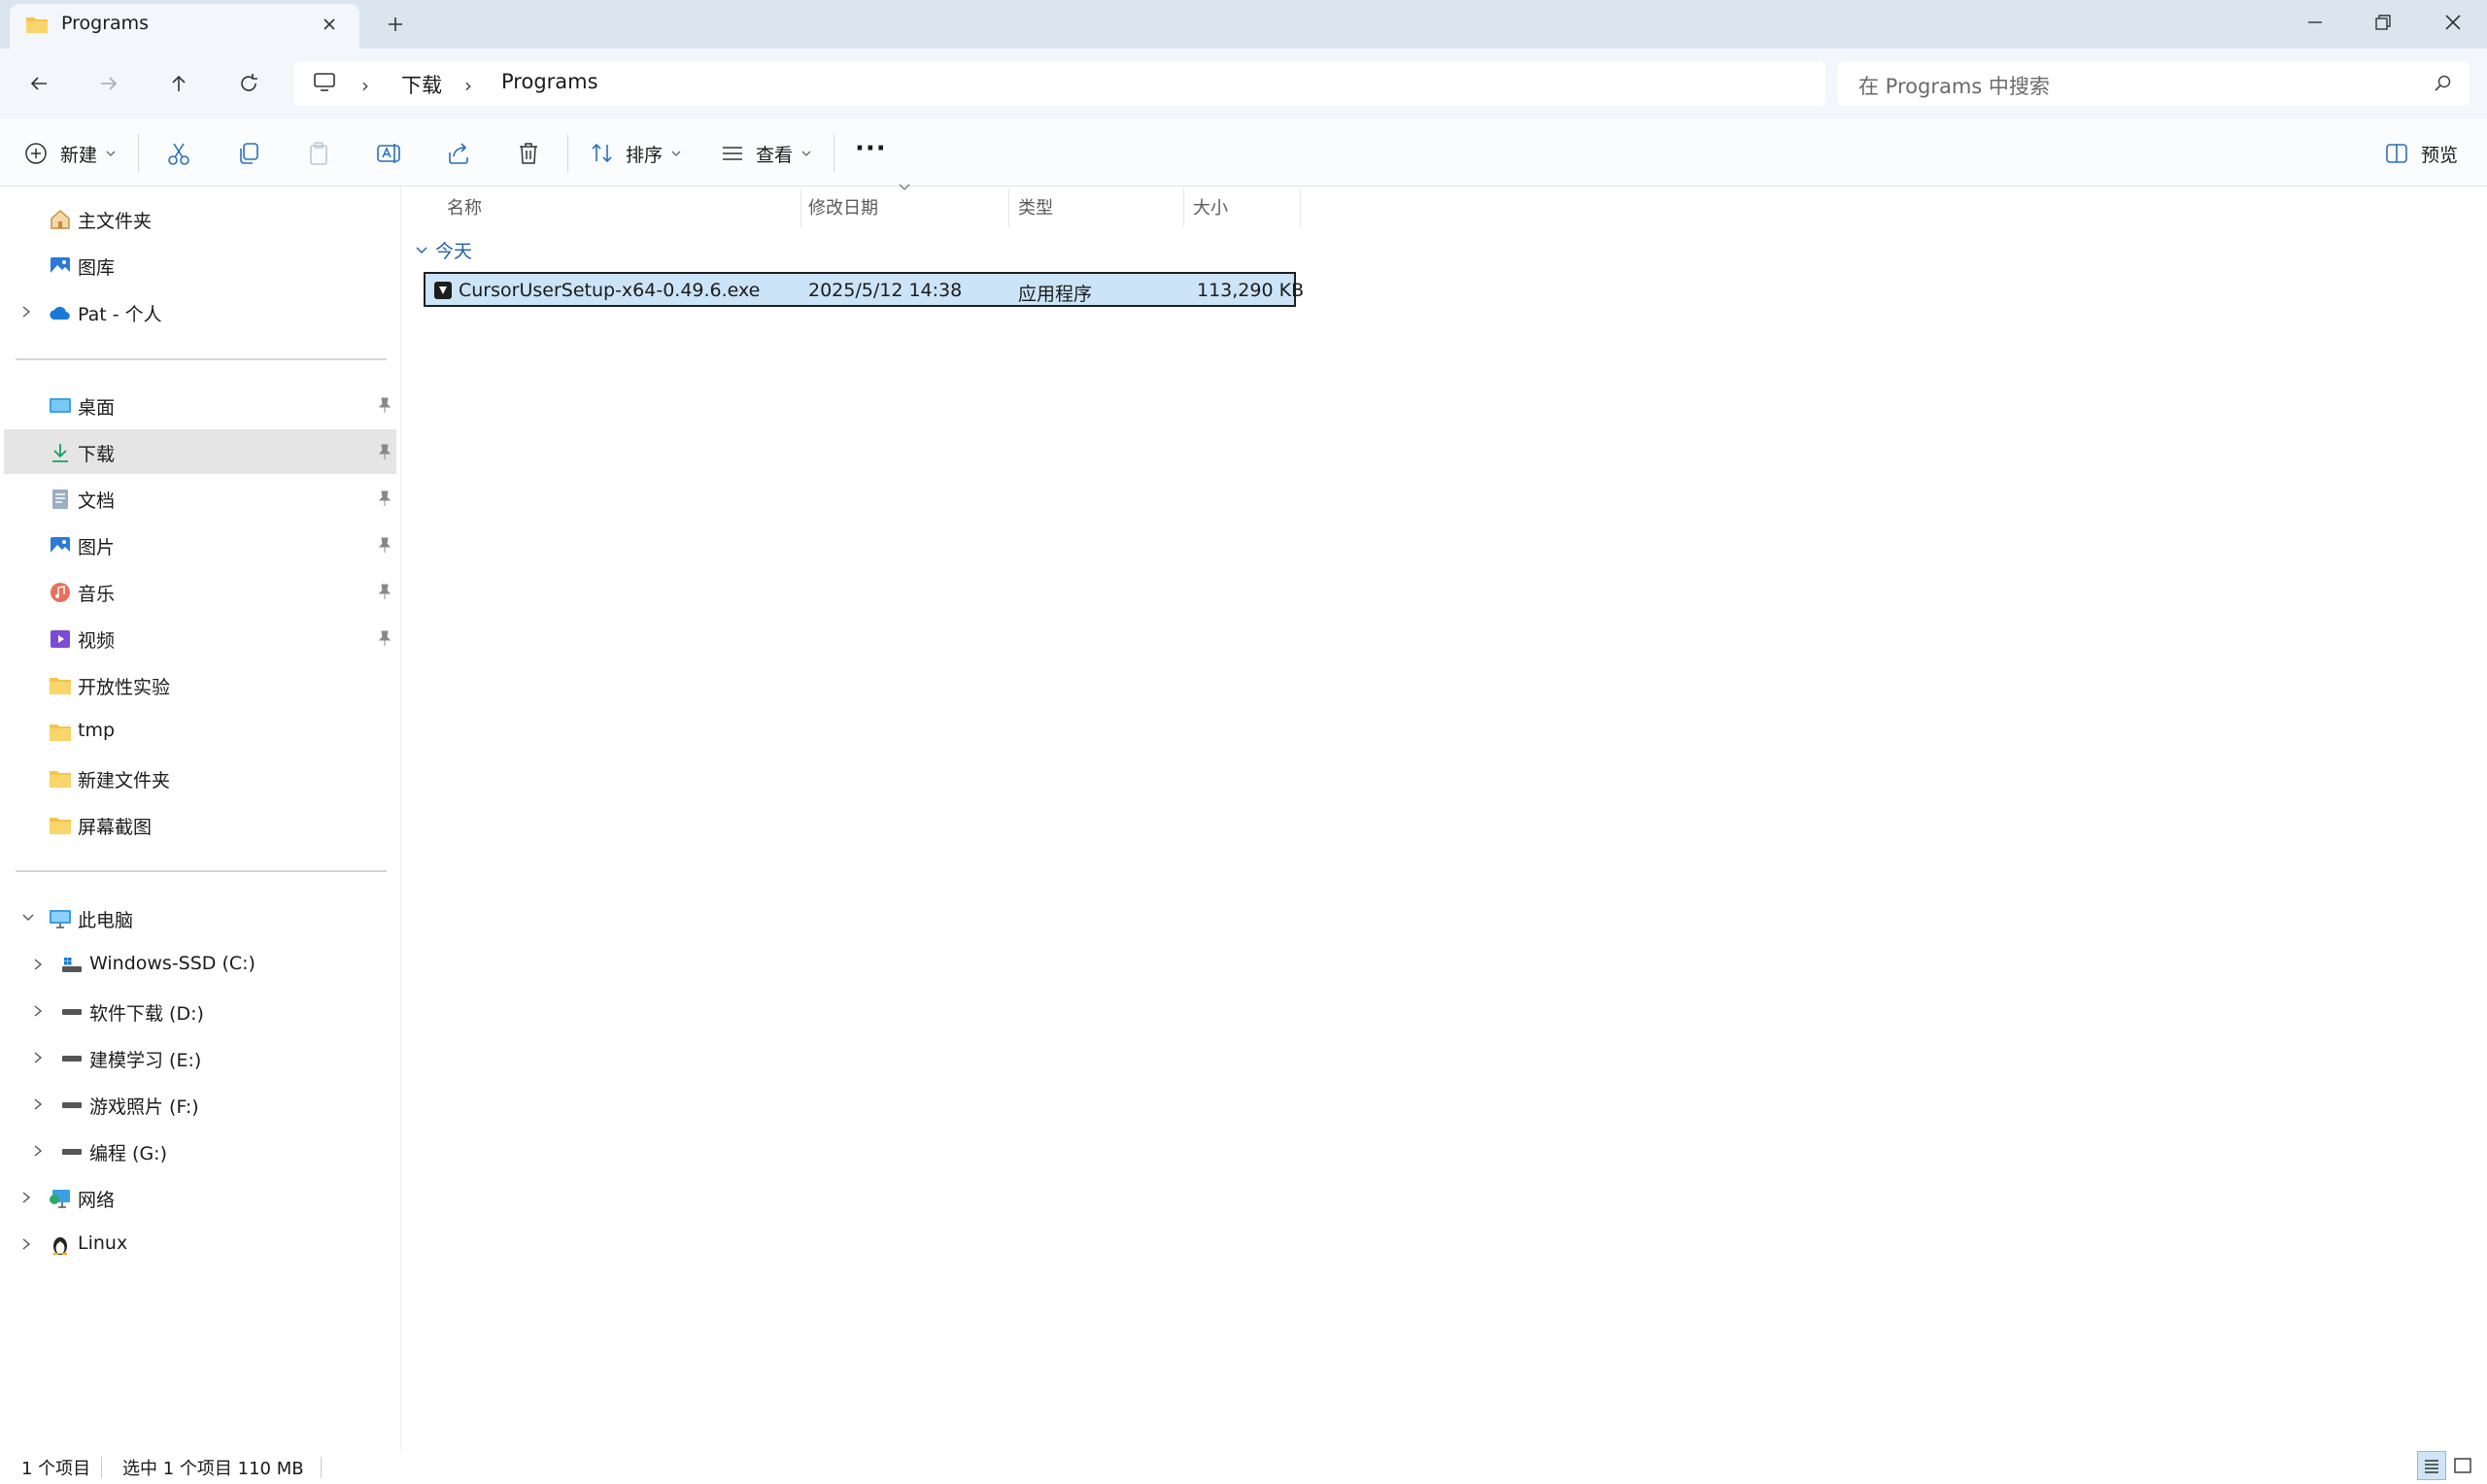 The width and height of the screenshot is (2487, 1484). What do you see at coordinates (765, 153) in the screenshot?
I see `view-button: 查看` at bounding box center [765, 153].